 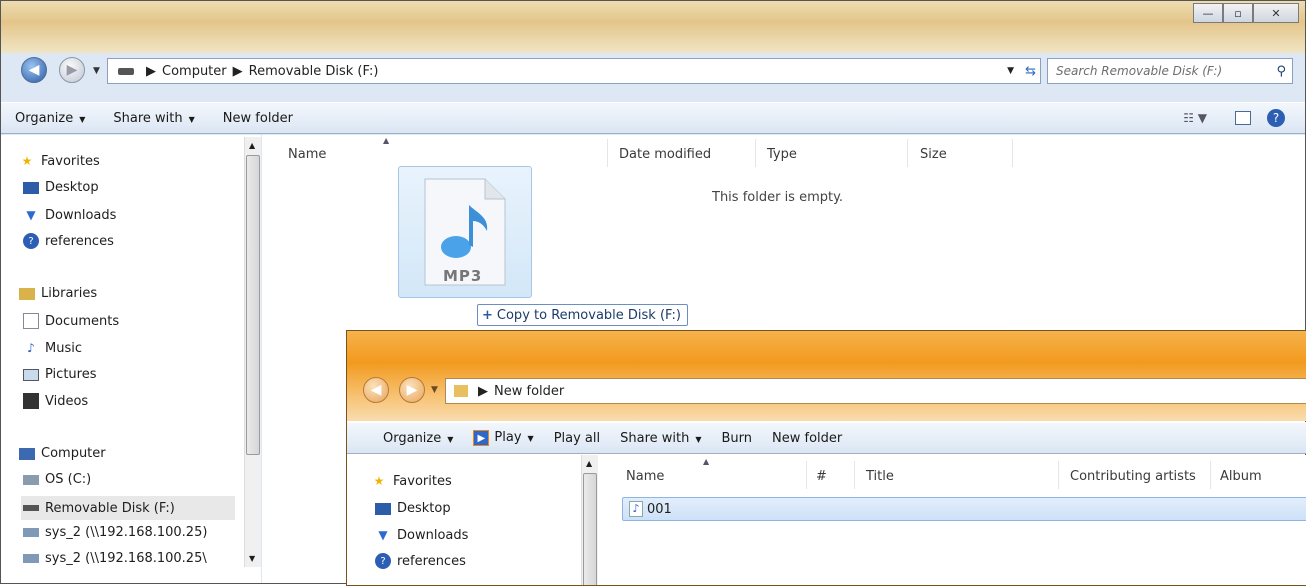 I want to click on command-bar: Organize ▼ Share with ▼ New folder ☷ ▼ ?, so click(x=653, y=118).